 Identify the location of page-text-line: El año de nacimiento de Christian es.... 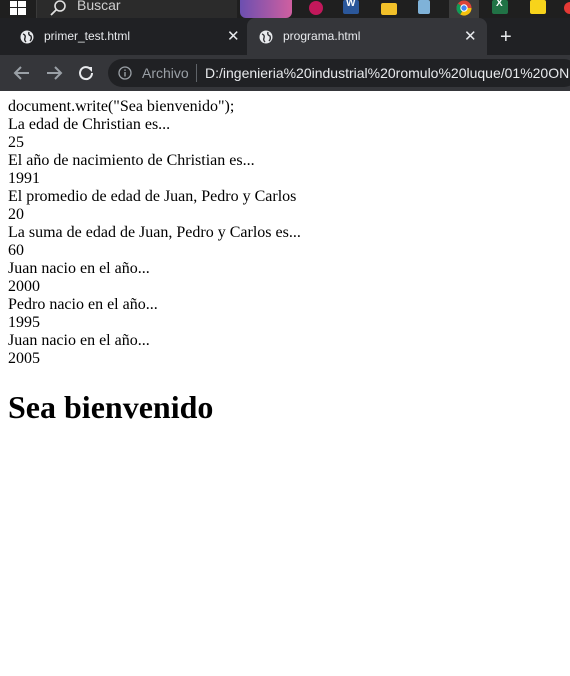
(131, 160).